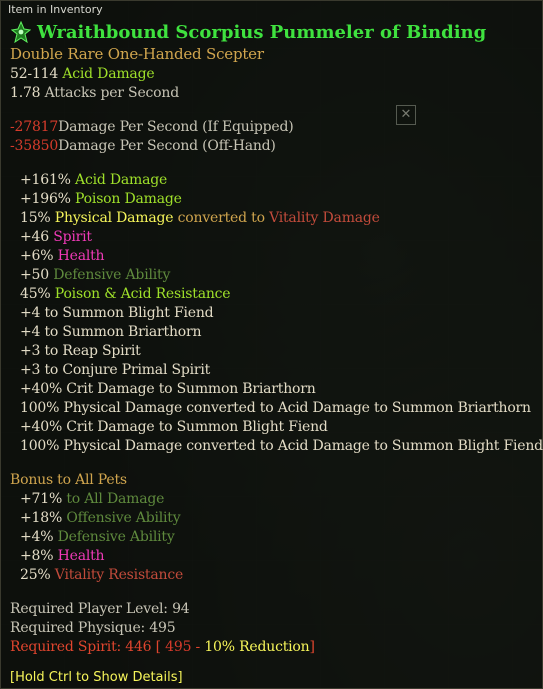 Image resolution: width=543 pixels, height=689 pixels. I want to click on stat-poison-damage: +196% Poison Damage, so click(101, 199).